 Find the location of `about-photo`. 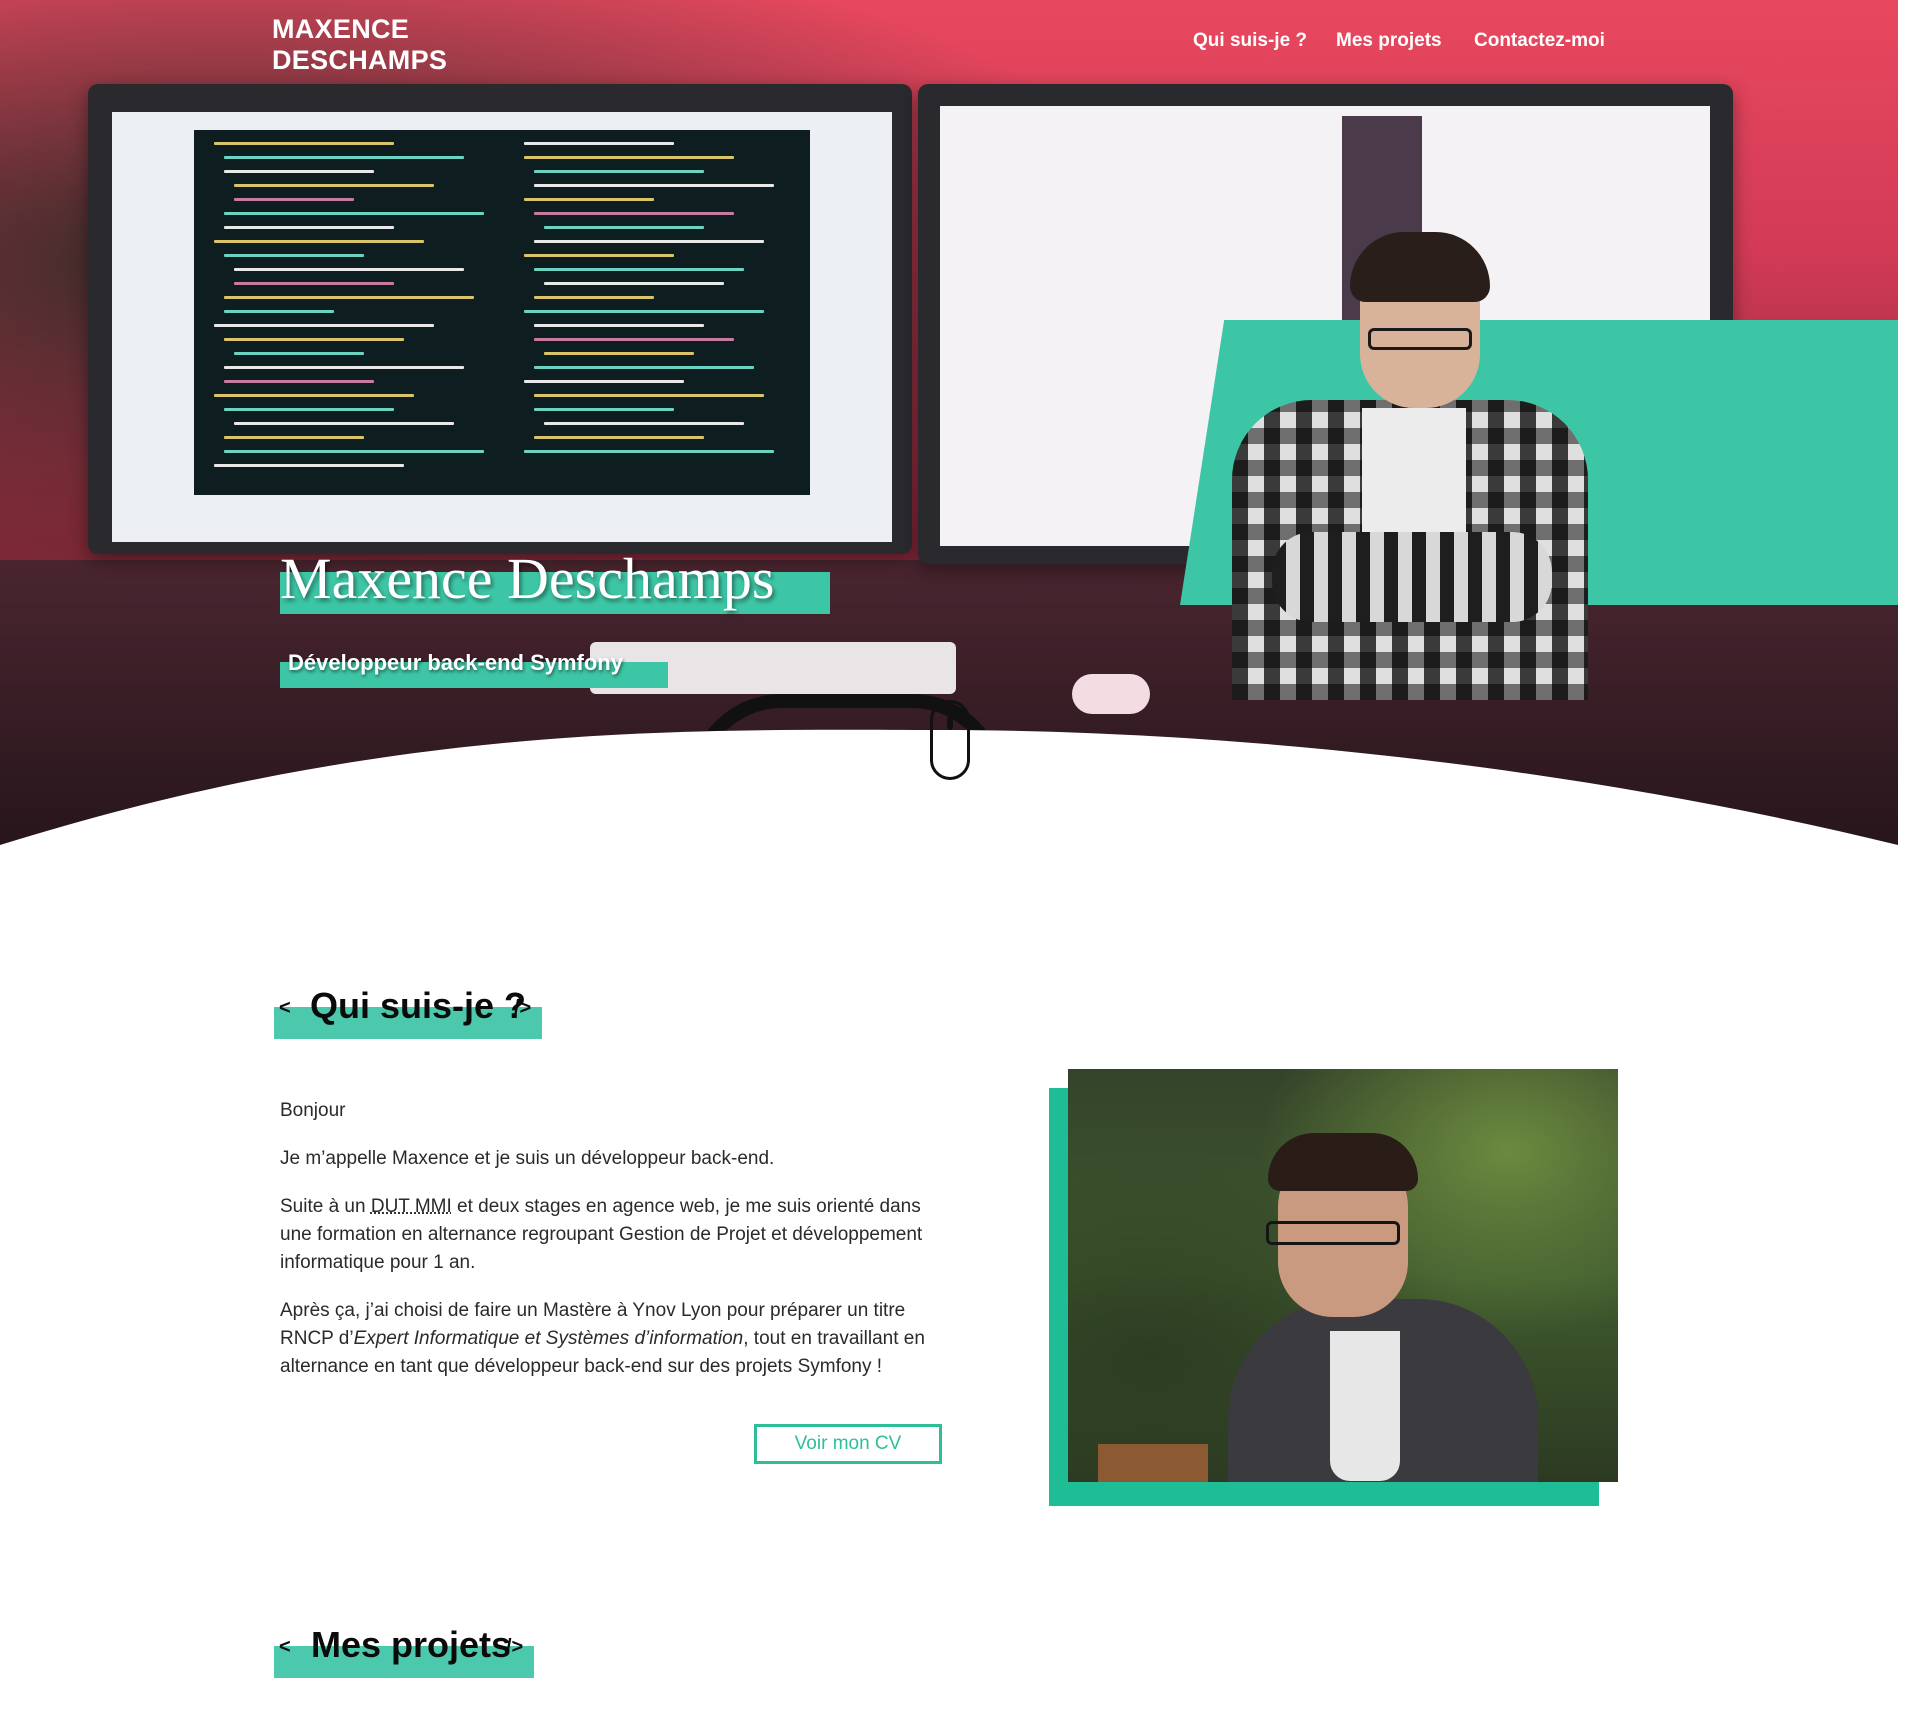

about-photo is located at coordinates (1343, 1275).